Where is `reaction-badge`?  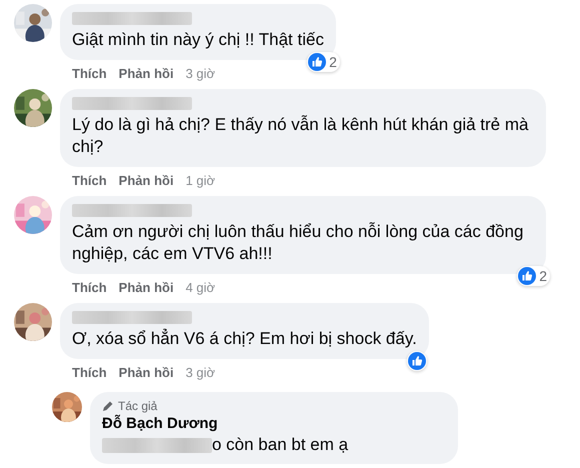 reaction-badge is located at coordinates (416, 361).